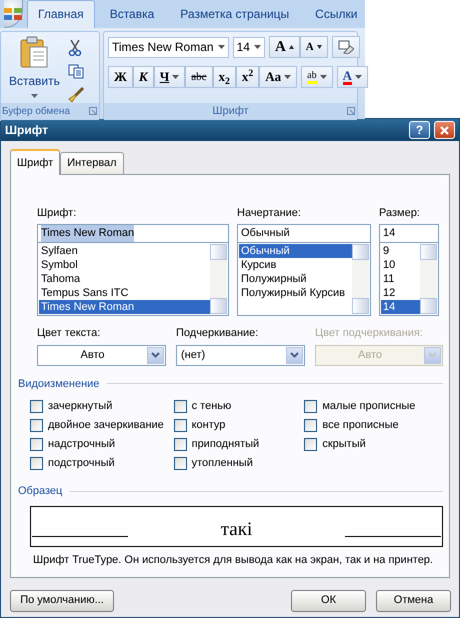 The height and width of the screenshot is (618, 460). What do you see at coordinates (102, 425) in the screenshot?
I see `checkbox: двойное зачеркивание` at bounding box center [102, 425].